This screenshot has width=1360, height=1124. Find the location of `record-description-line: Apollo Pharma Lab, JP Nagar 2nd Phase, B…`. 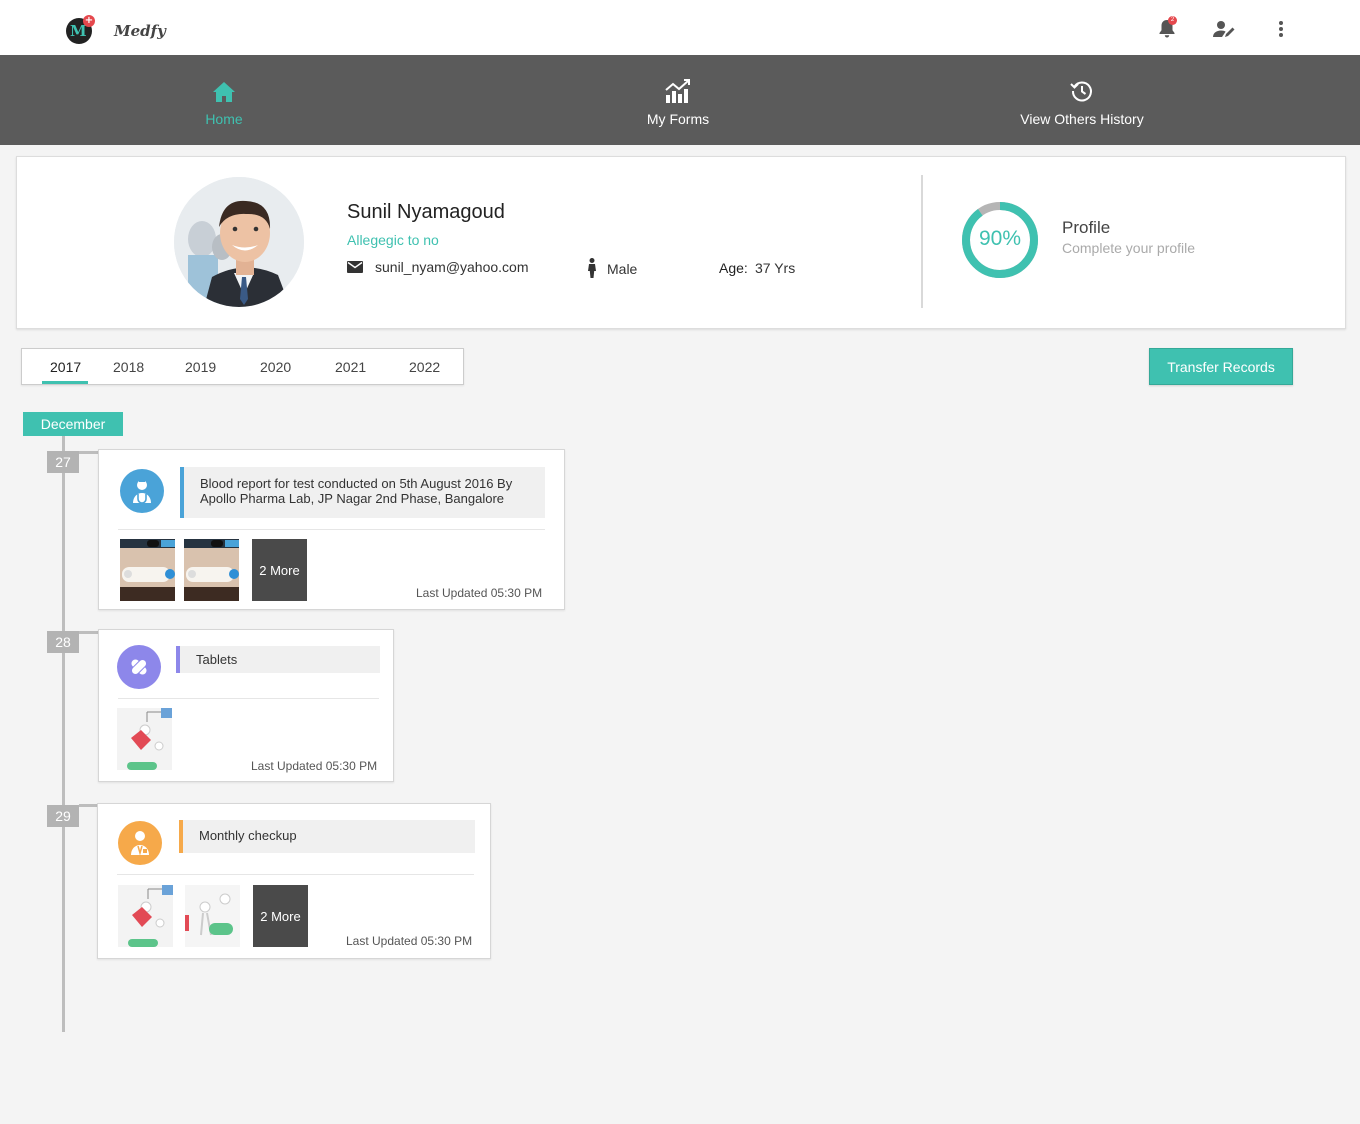

record-description-line: Apollo Pharma Lab, JP Nagar 2nd Phase, B… is located at coordinates (352, 498).